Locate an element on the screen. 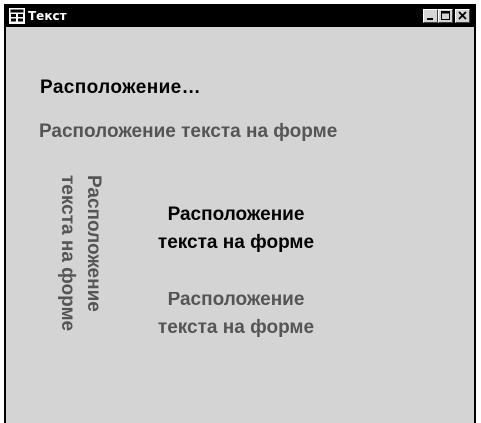  maximize-button is located at coordinates (445, 16).